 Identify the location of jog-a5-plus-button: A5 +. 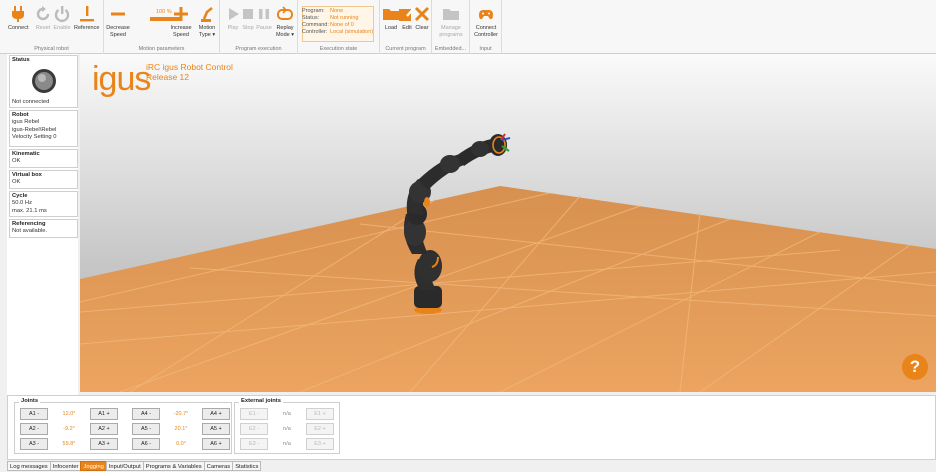
(216, 429).